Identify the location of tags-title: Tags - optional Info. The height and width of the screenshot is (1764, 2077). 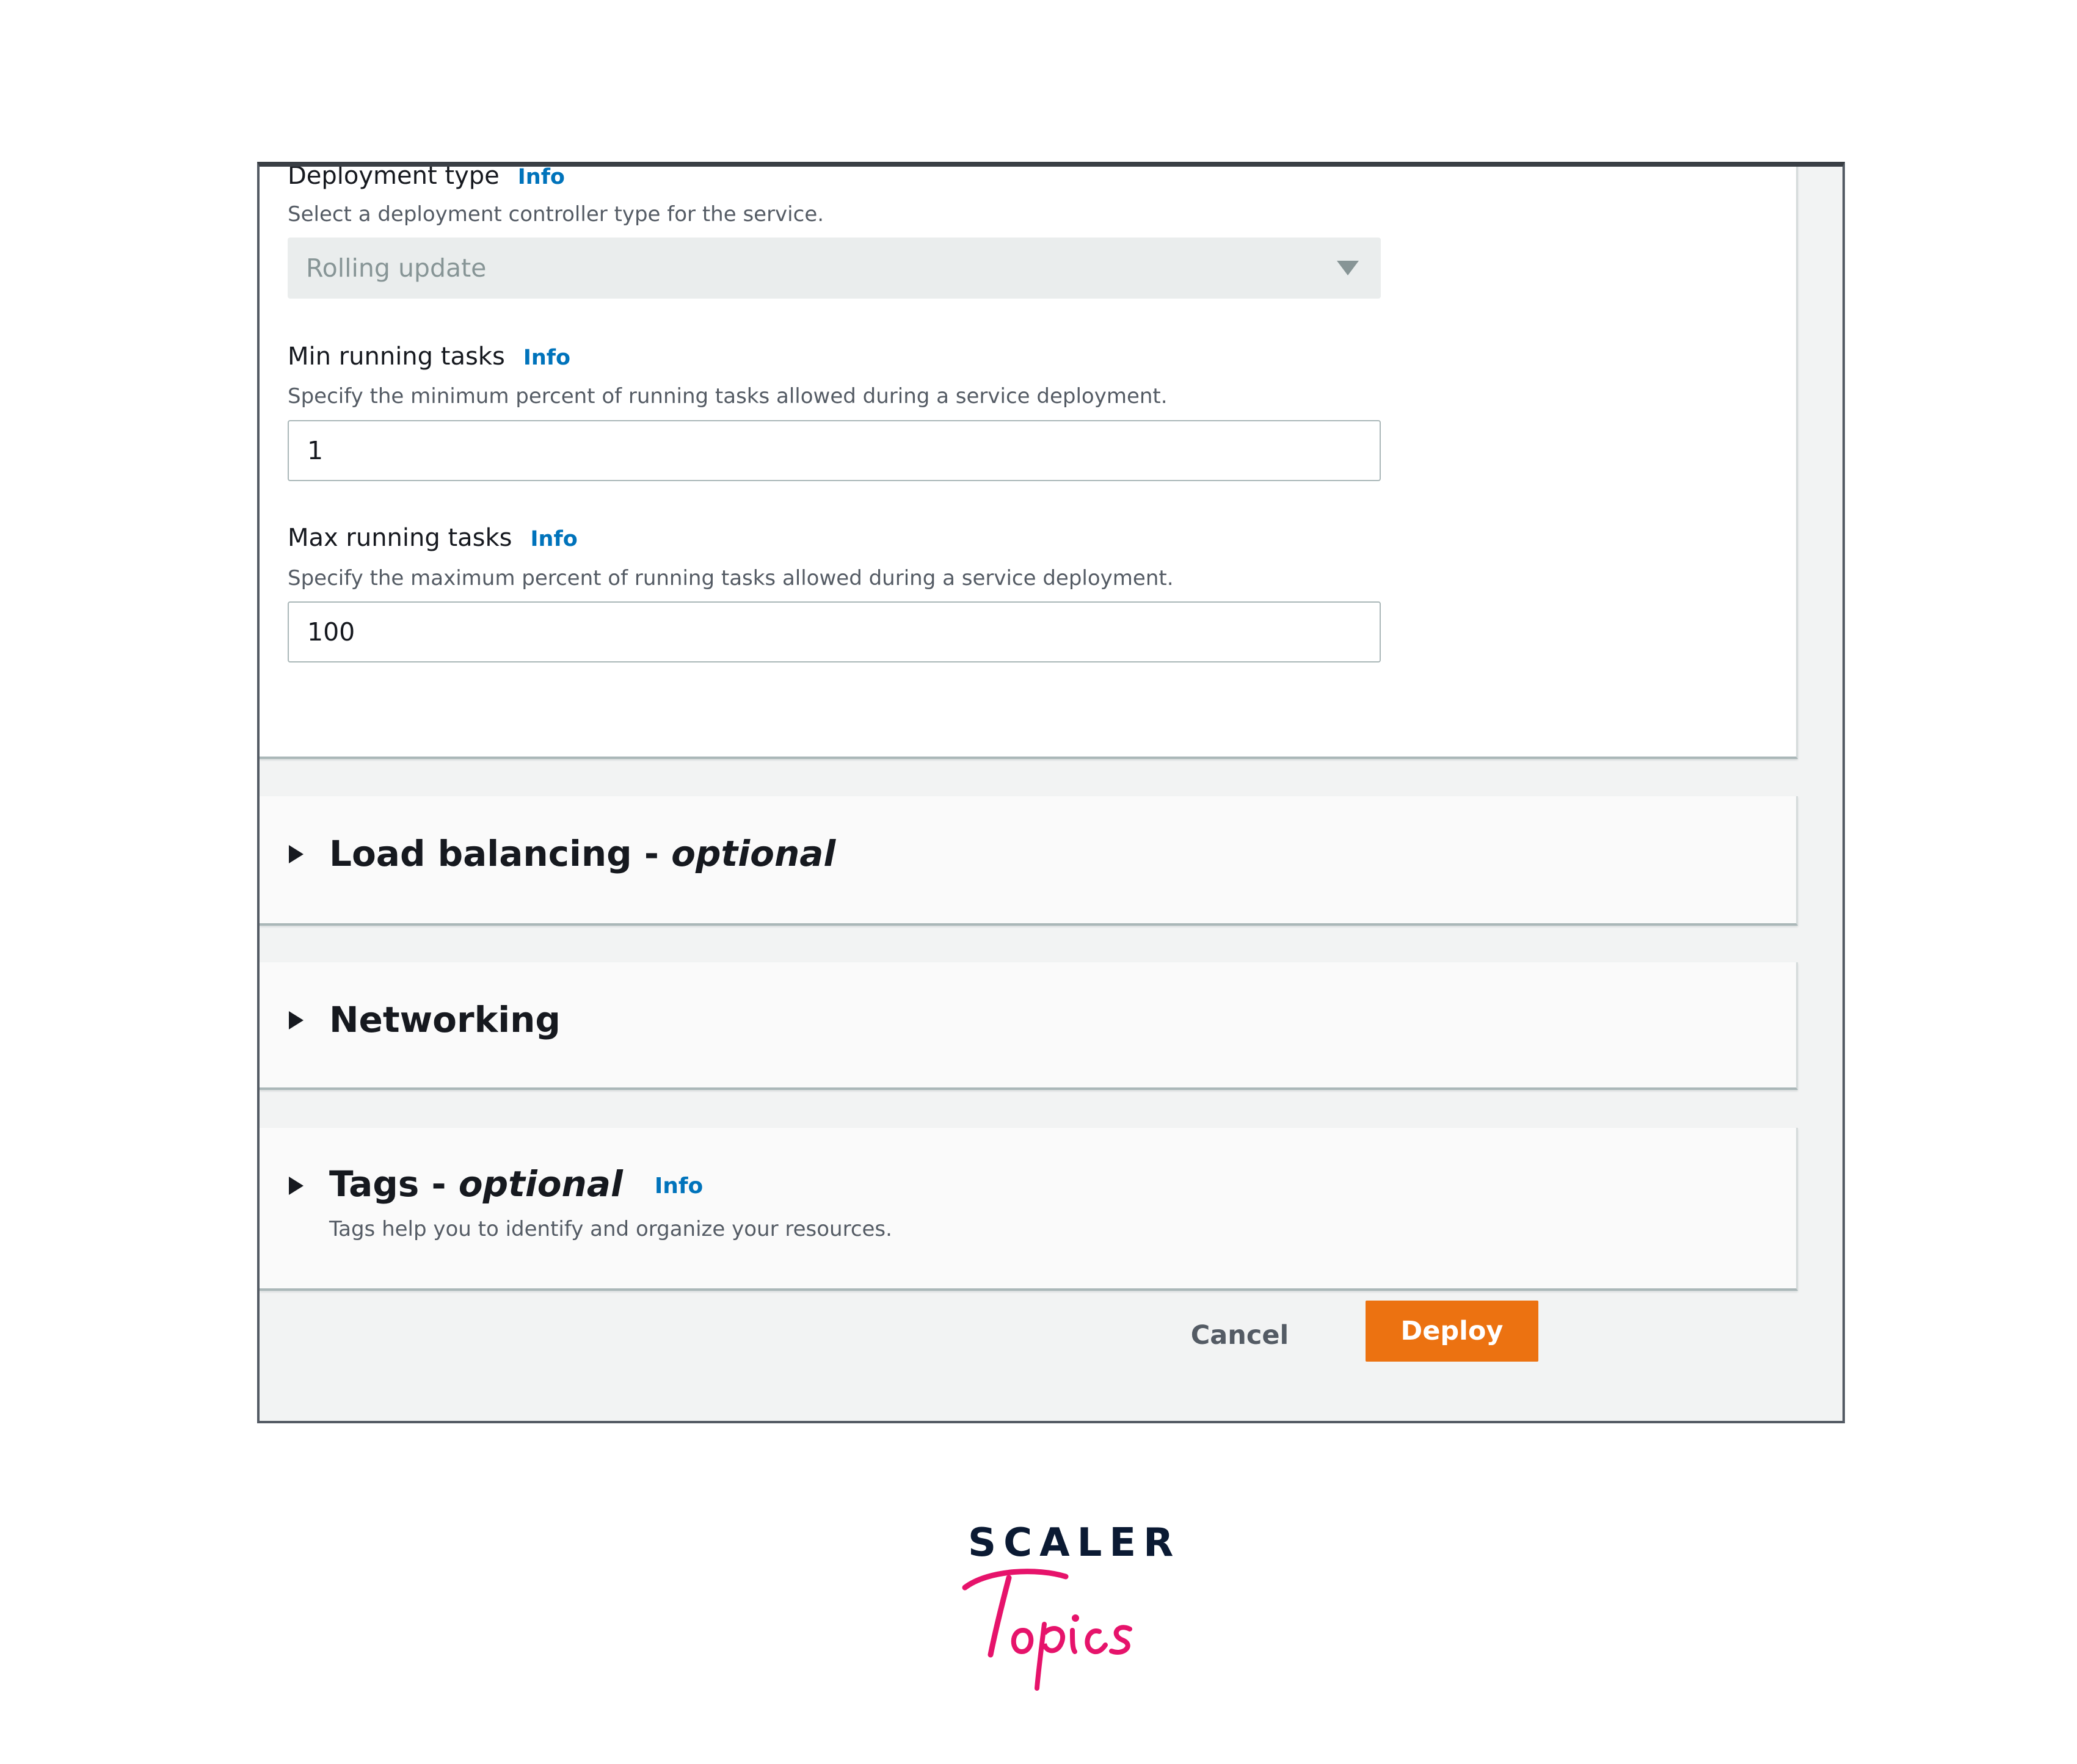
(516, 1184).